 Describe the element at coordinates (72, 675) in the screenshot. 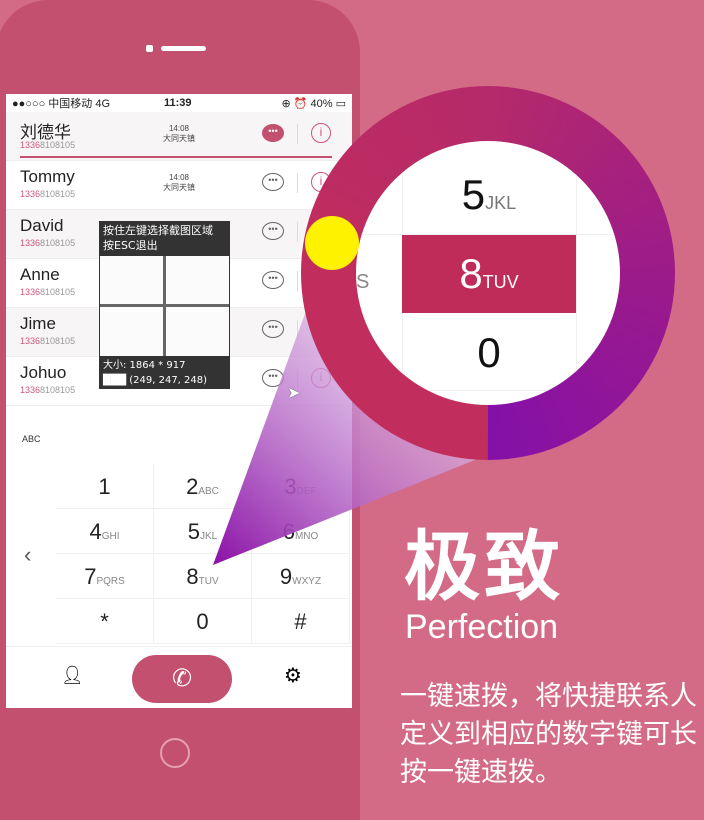

I see `contacts-icon: 👤︎` at that location.